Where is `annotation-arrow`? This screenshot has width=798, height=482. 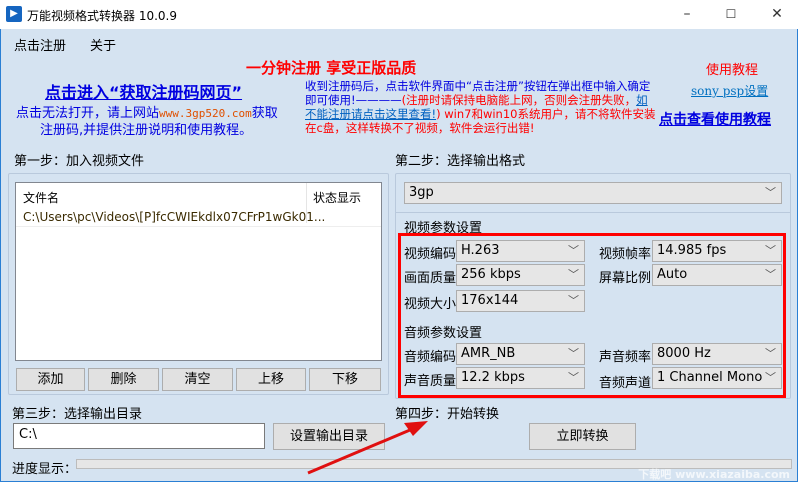
annotation-arrow is located at coordinates (367, 448).